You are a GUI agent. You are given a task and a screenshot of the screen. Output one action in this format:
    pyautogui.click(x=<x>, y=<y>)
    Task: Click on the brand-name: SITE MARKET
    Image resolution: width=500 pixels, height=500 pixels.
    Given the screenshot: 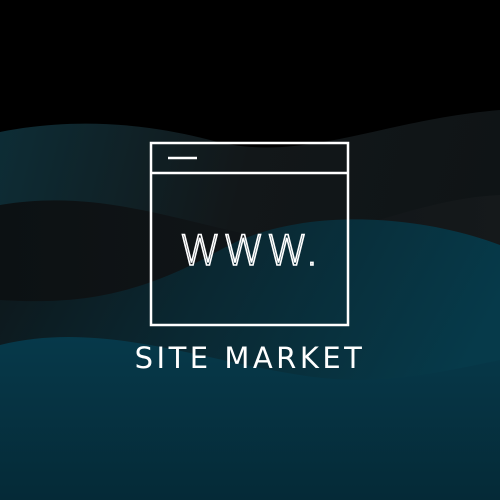 What is the action you would take?
    pyautogui.click(x=250, y=358)
    